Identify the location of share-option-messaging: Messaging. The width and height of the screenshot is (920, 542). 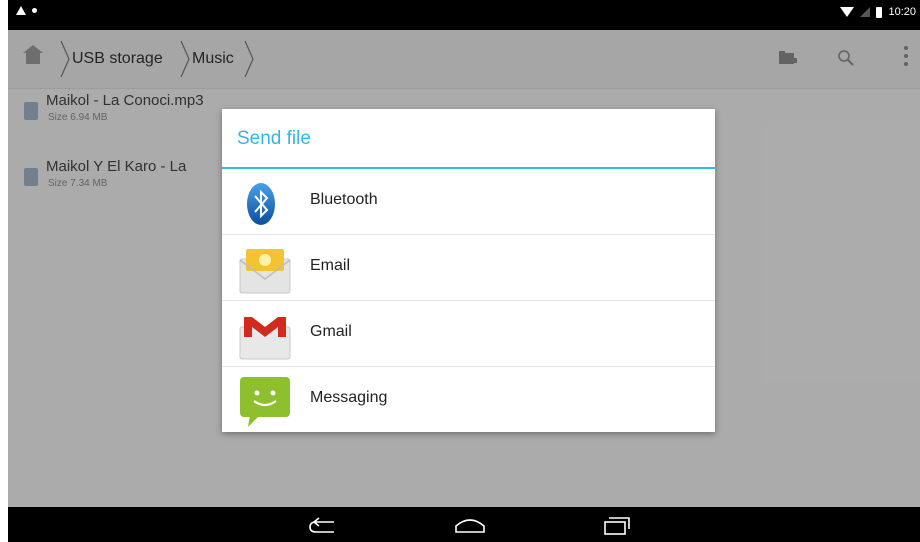
(468, 399).